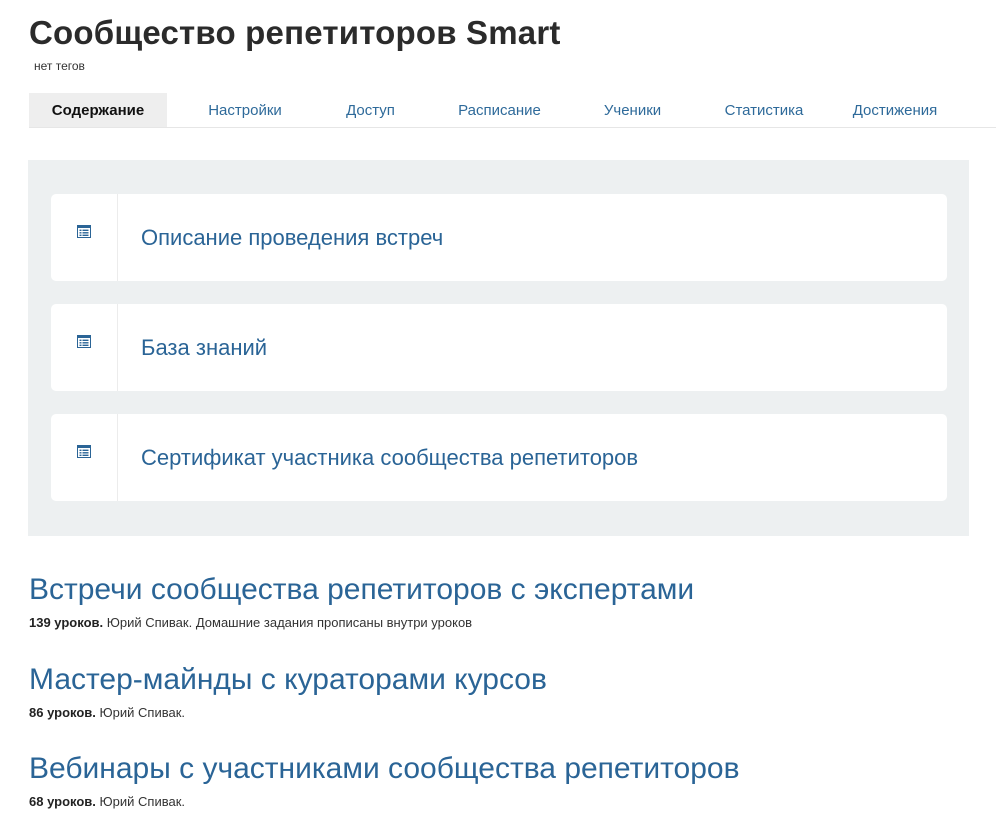 Image resolution: width=996 pixels, height=839 pixels. I want to click on course-meta: 68 уроков. Юрий Спивак., so click(384, 801).